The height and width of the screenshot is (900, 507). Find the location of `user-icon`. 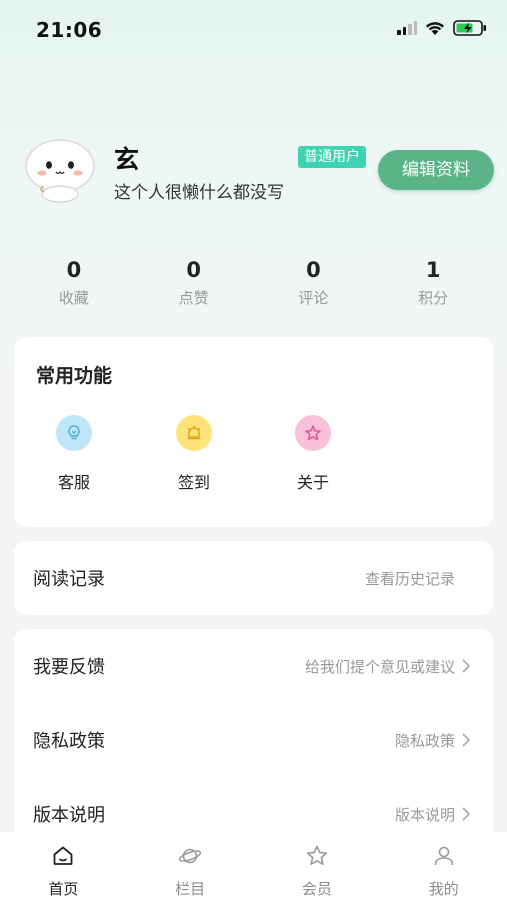

user-icon is located at coordinates (443, 856).